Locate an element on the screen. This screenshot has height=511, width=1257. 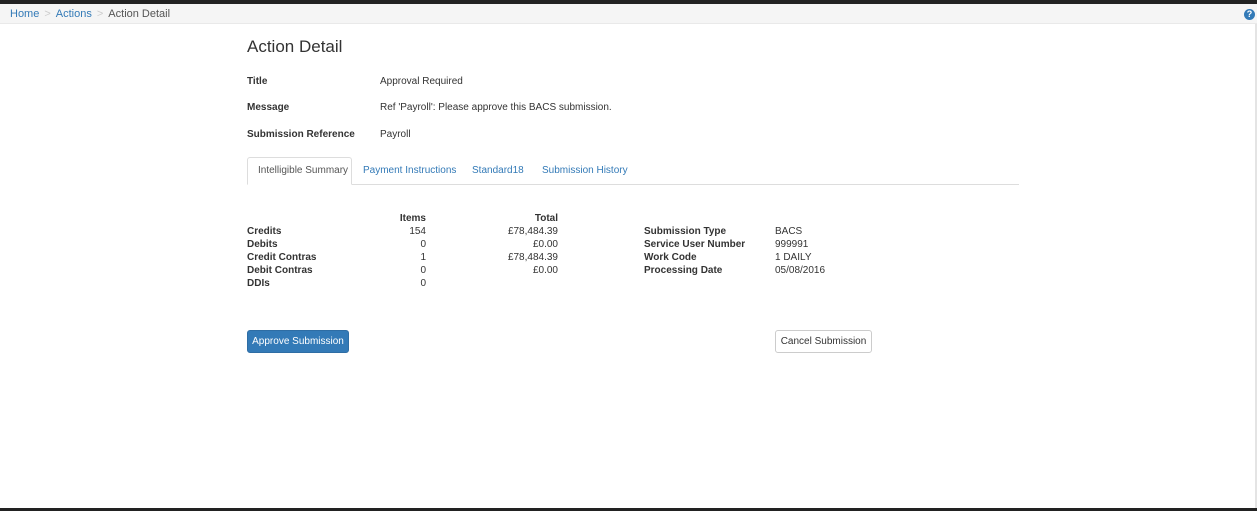
breadcrumb: Home > Actions > Action Detail is located at coordinates (90, 14).